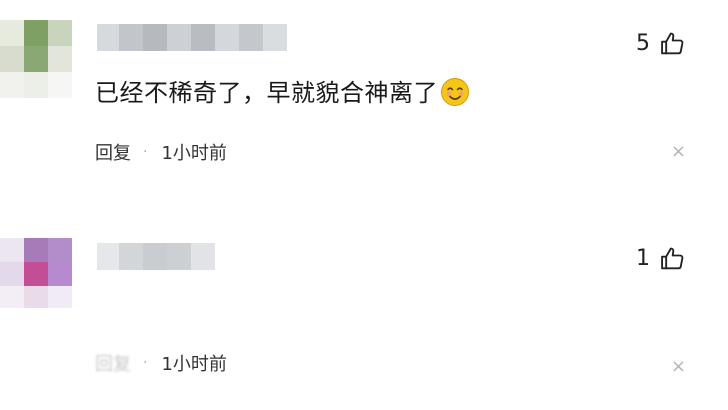 The image size is (728, 410). What do you see at coordinates (643, 258) in the screenshot?
I see `like-count: 1` at bounding box center [643, 258].